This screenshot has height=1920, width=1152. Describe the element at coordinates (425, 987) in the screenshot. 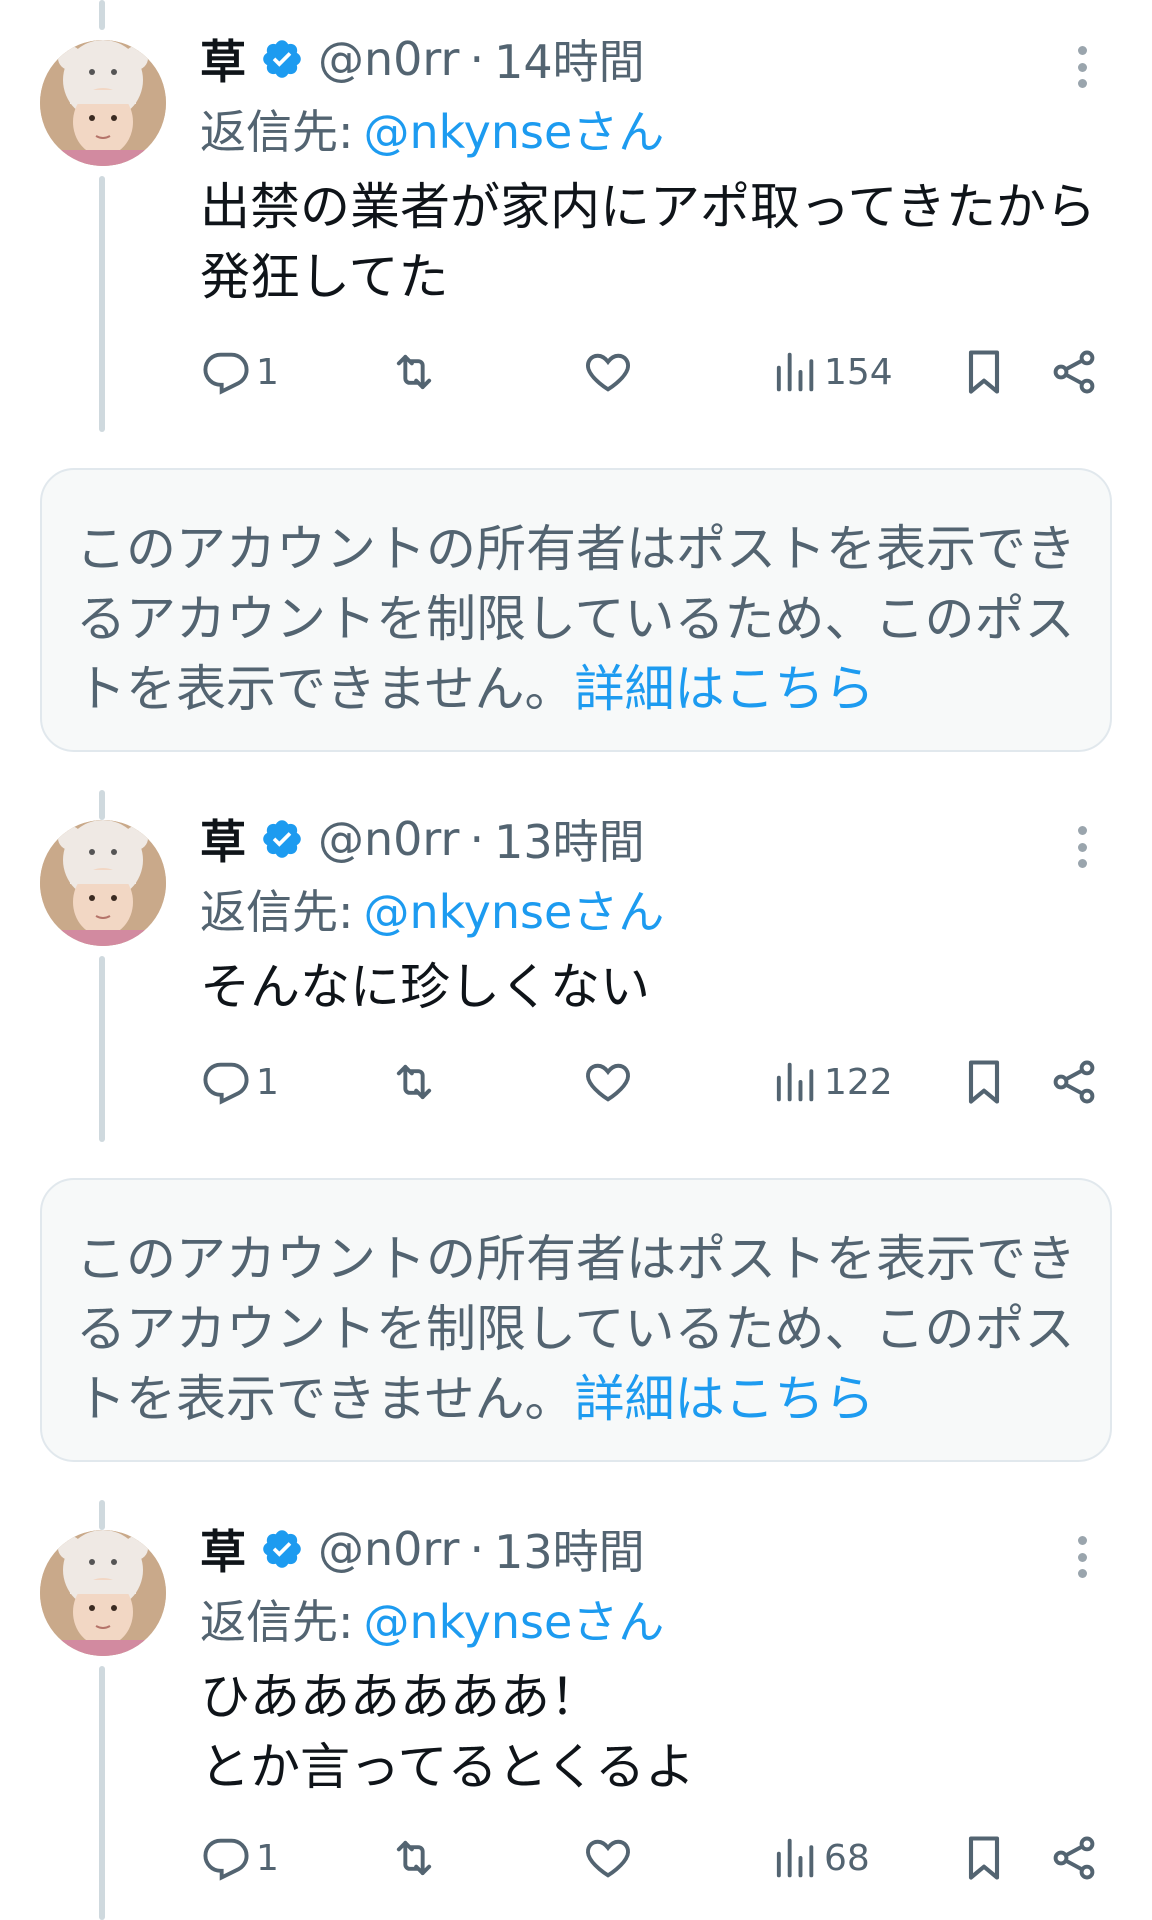

I see `tweet-text: そんなに珍しくない` at that location.